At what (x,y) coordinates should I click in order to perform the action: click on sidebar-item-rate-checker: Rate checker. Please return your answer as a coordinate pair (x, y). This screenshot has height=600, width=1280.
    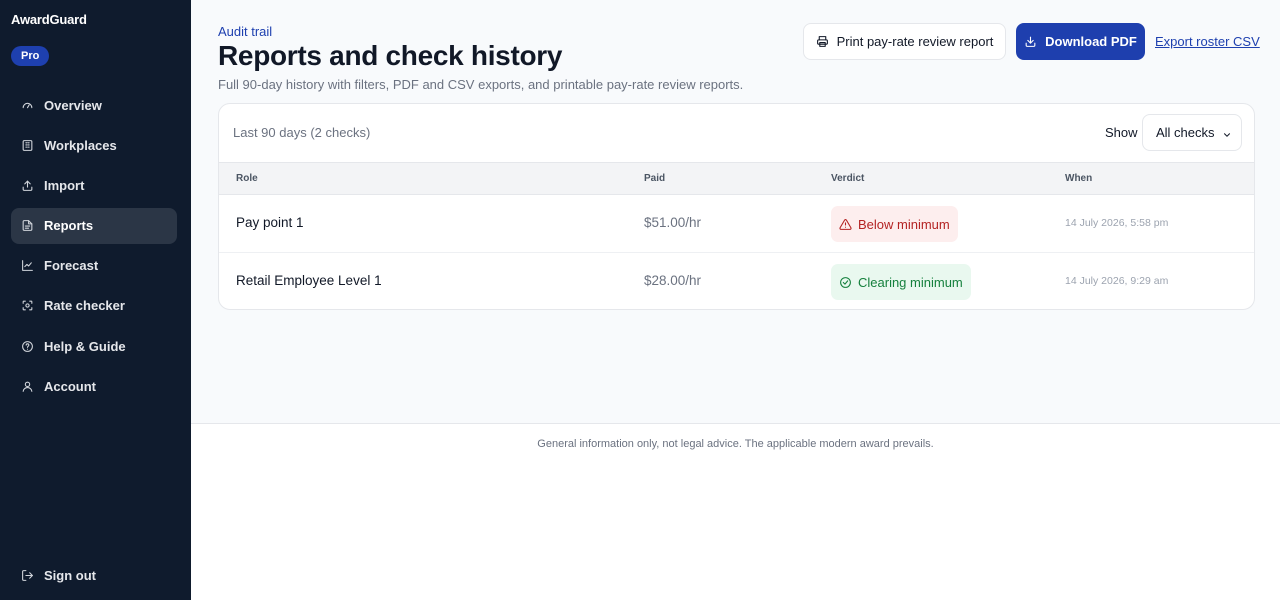
    Looking at the image, I should click on (94, 306).